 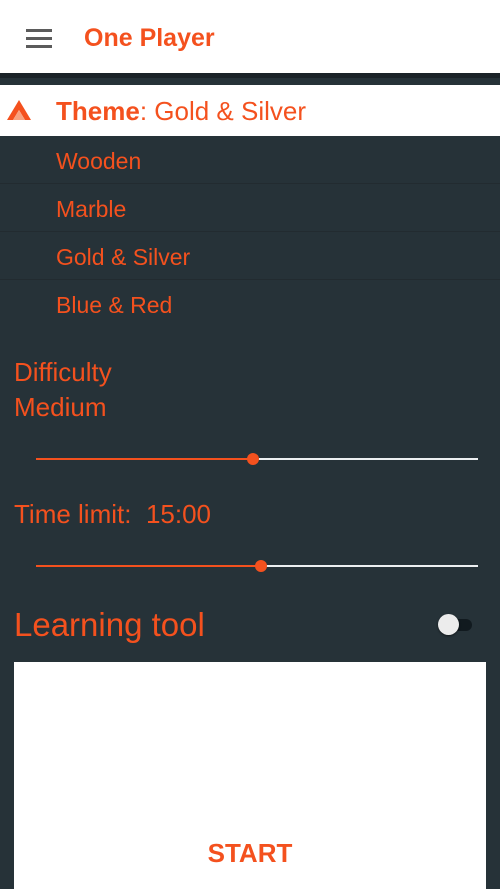 I want to click on learning-tool-switch, so click(x=456, y=625).